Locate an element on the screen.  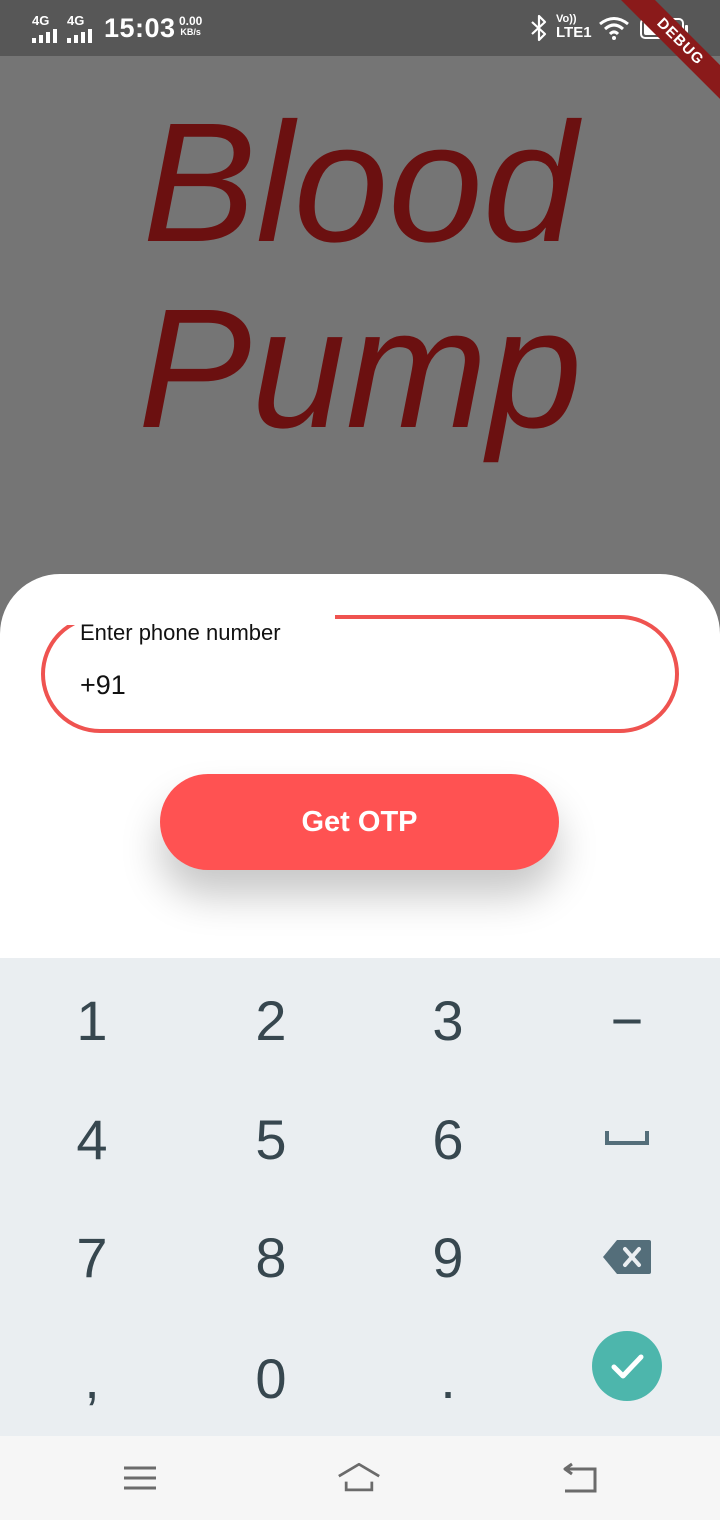
network-speed: 0.00 KB/s is located at coordinates (190, 26).